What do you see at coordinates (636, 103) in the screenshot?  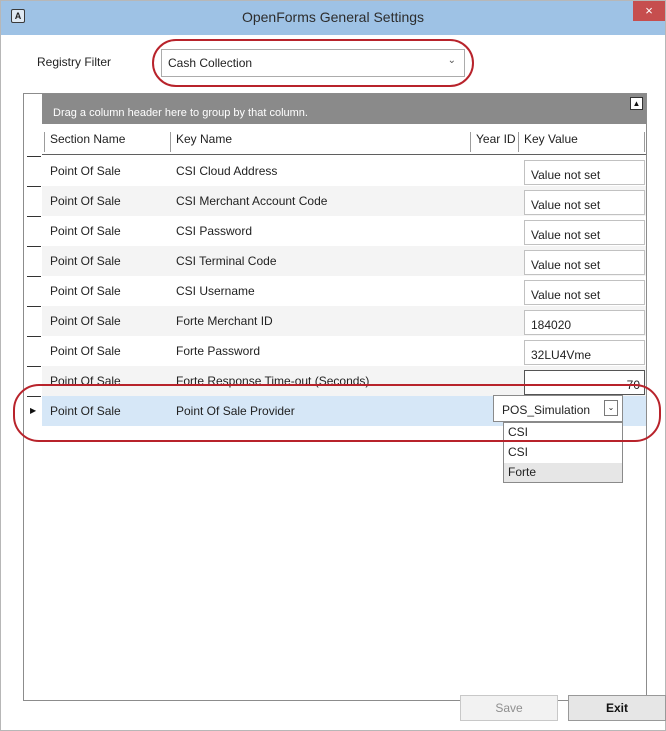 I see `scroll-up-icon: ▲` at bounding box center [636, 103].